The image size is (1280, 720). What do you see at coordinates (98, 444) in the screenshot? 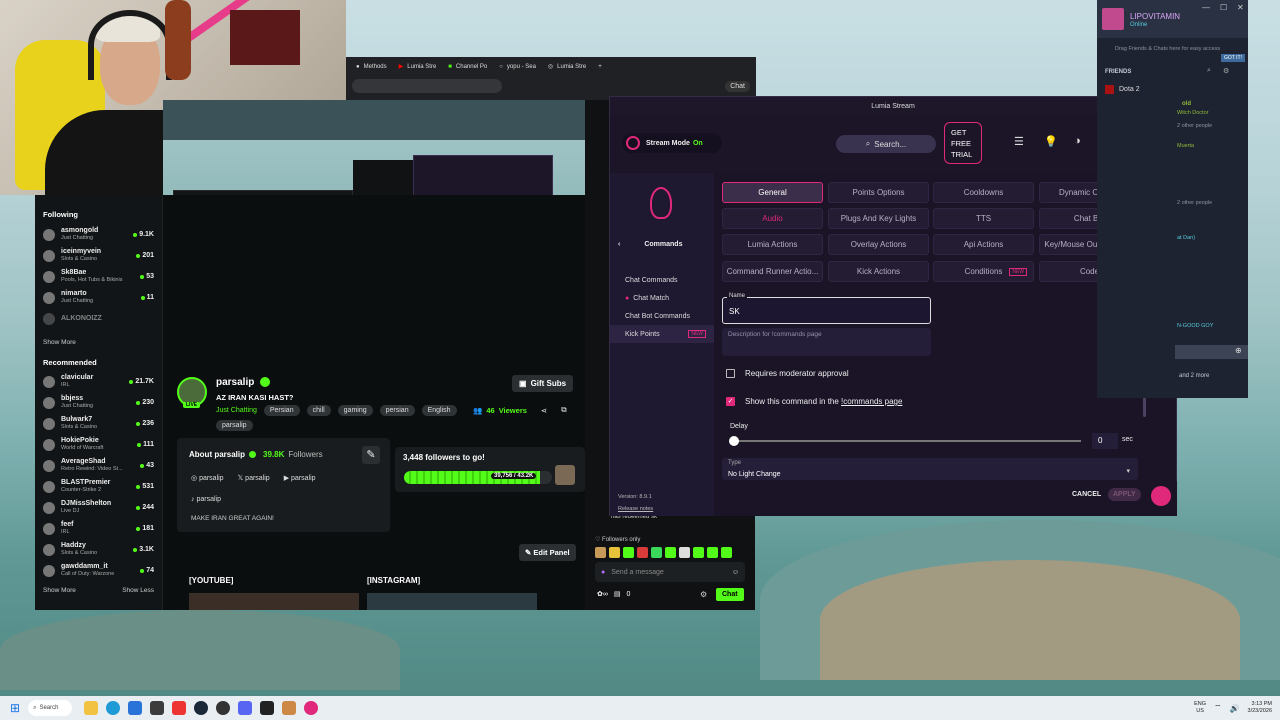
I see `sidebar-channel: HokiePokie World of Warcraft 111` at bounding box center [98, 444].